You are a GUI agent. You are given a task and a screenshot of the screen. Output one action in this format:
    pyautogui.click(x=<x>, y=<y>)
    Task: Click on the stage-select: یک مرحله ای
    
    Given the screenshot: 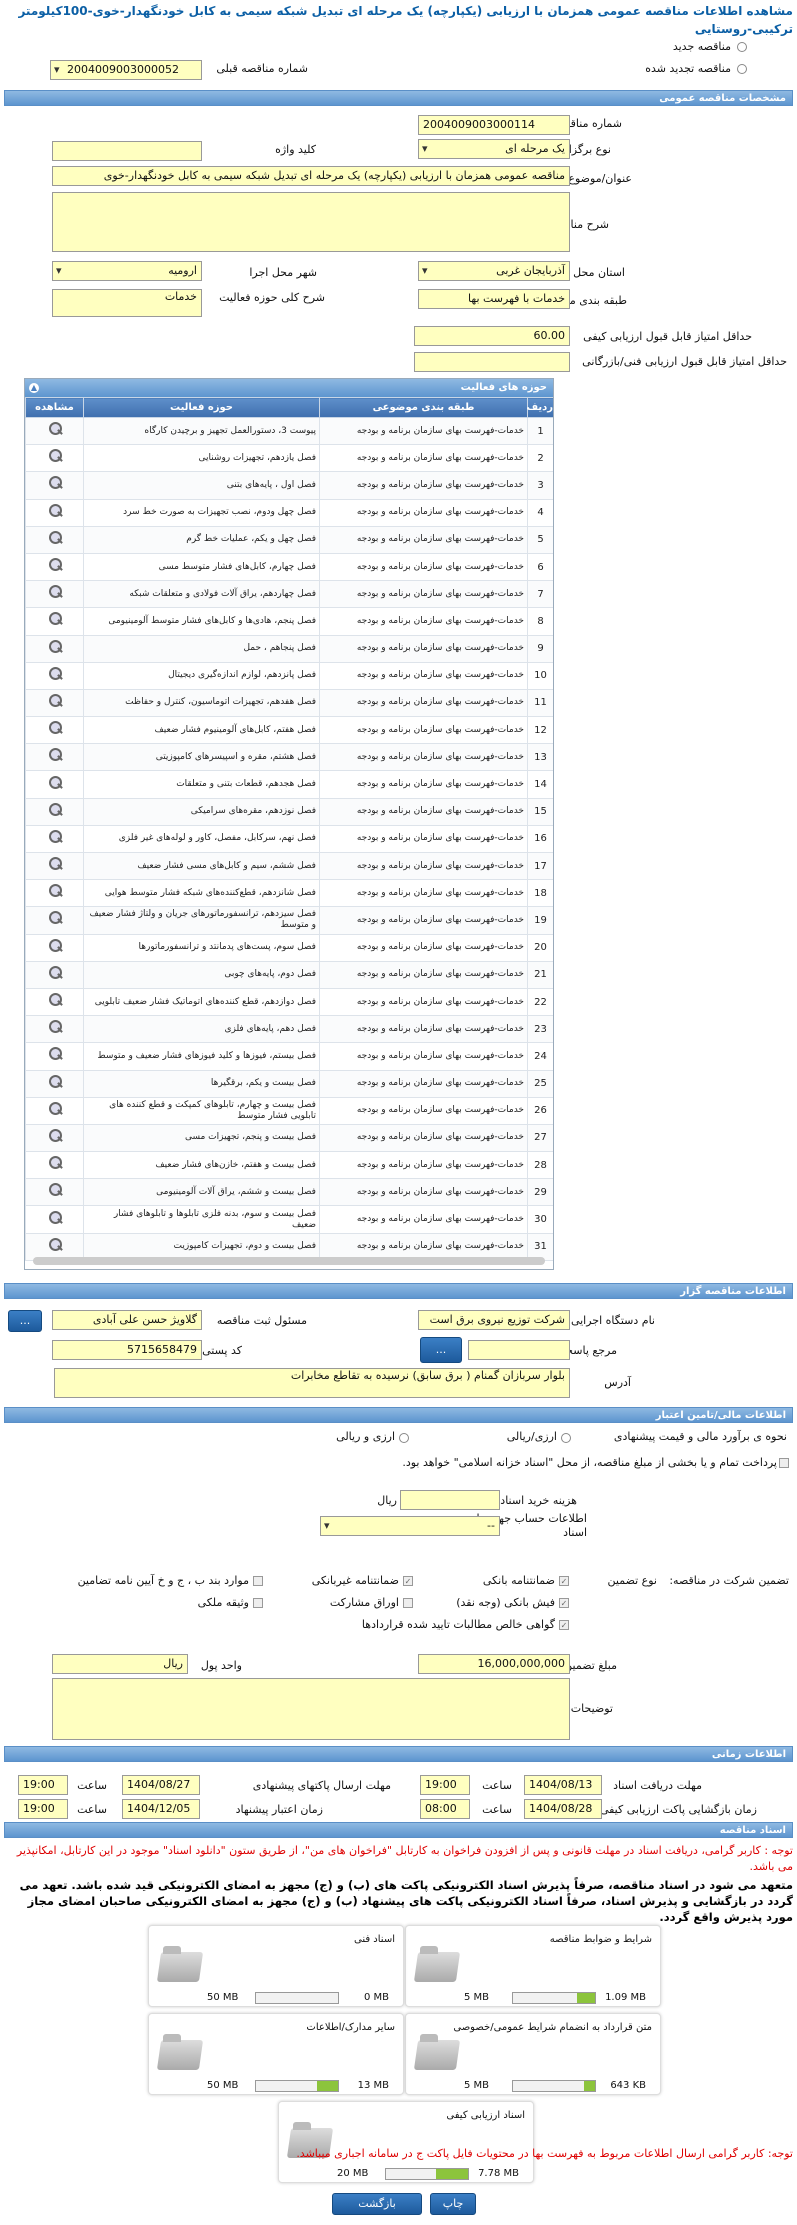 What is the action you would take?
    pyautogui.click(x=494, y=149)
    